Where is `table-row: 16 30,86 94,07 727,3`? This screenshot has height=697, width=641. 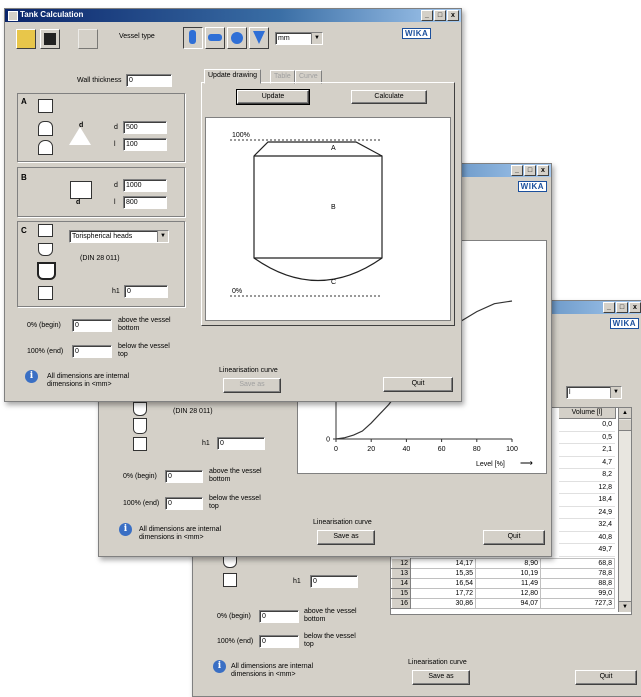 table-row: 16 30,86 94,07 727,3 is located at coordinates (503, 603).